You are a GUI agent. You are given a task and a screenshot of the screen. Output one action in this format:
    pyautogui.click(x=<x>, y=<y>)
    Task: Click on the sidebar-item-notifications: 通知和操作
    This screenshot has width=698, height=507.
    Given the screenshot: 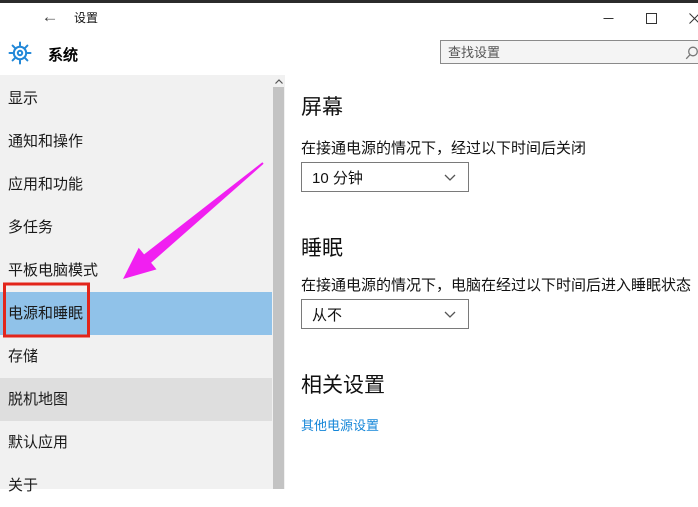 What is the action you would take?
    pyautogui.click(x=136, y=141)
    